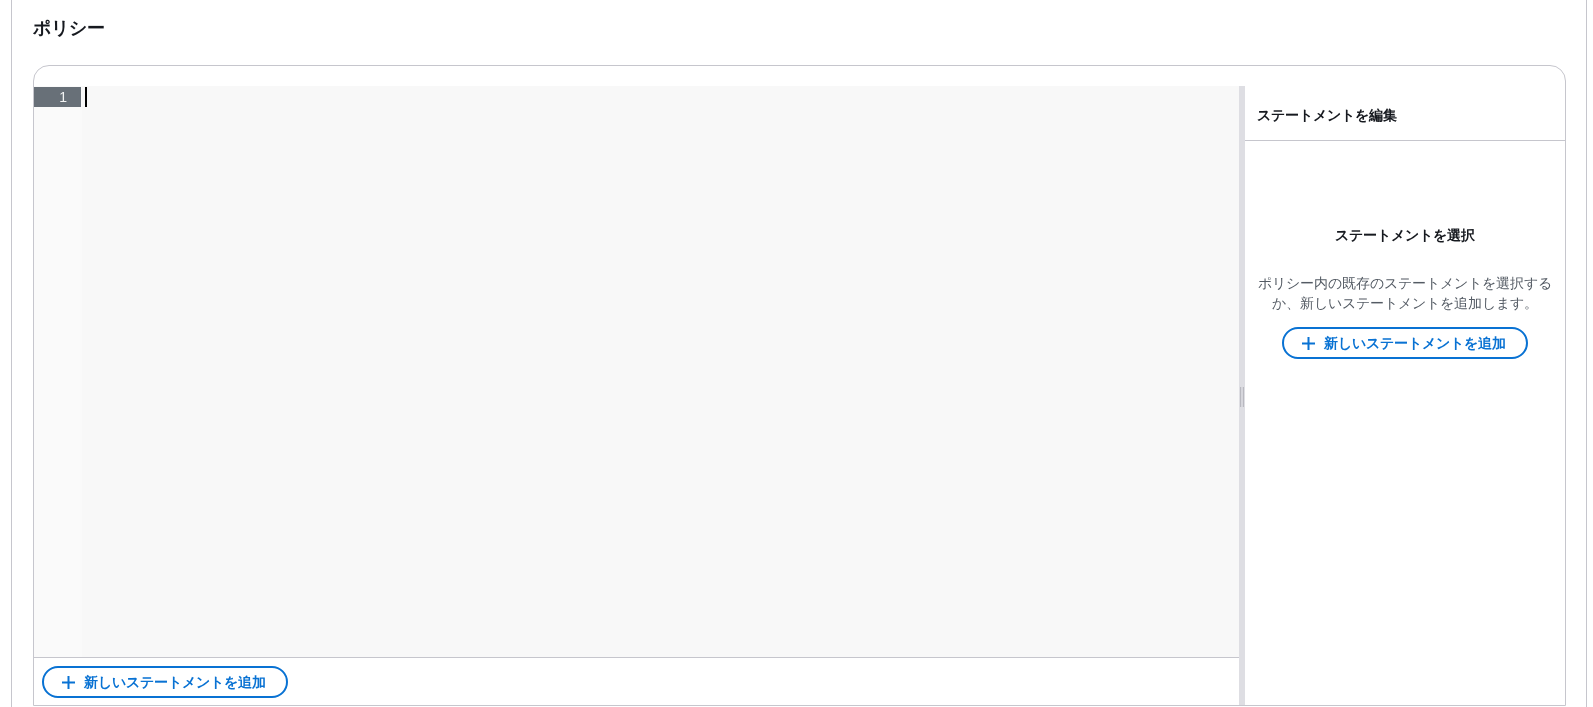  What do you see at coordinates (1327, 115) in the screenshot?
I see `panel-title: ステートメントを編集` at bounding box center [1327, 115].